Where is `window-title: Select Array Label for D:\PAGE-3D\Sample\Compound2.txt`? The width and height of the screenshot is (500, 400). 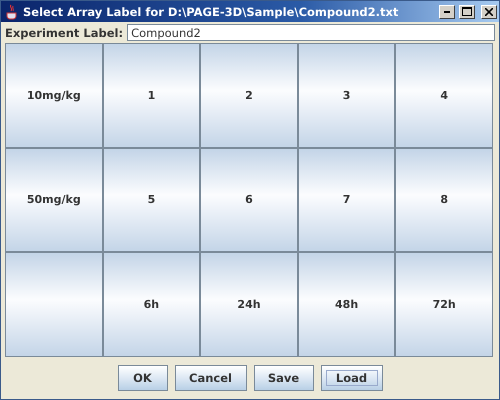
window-title: Select Array Label for D:\PAGE-3D\Sample\Compound2.txt is located at coordinates (211, 11).